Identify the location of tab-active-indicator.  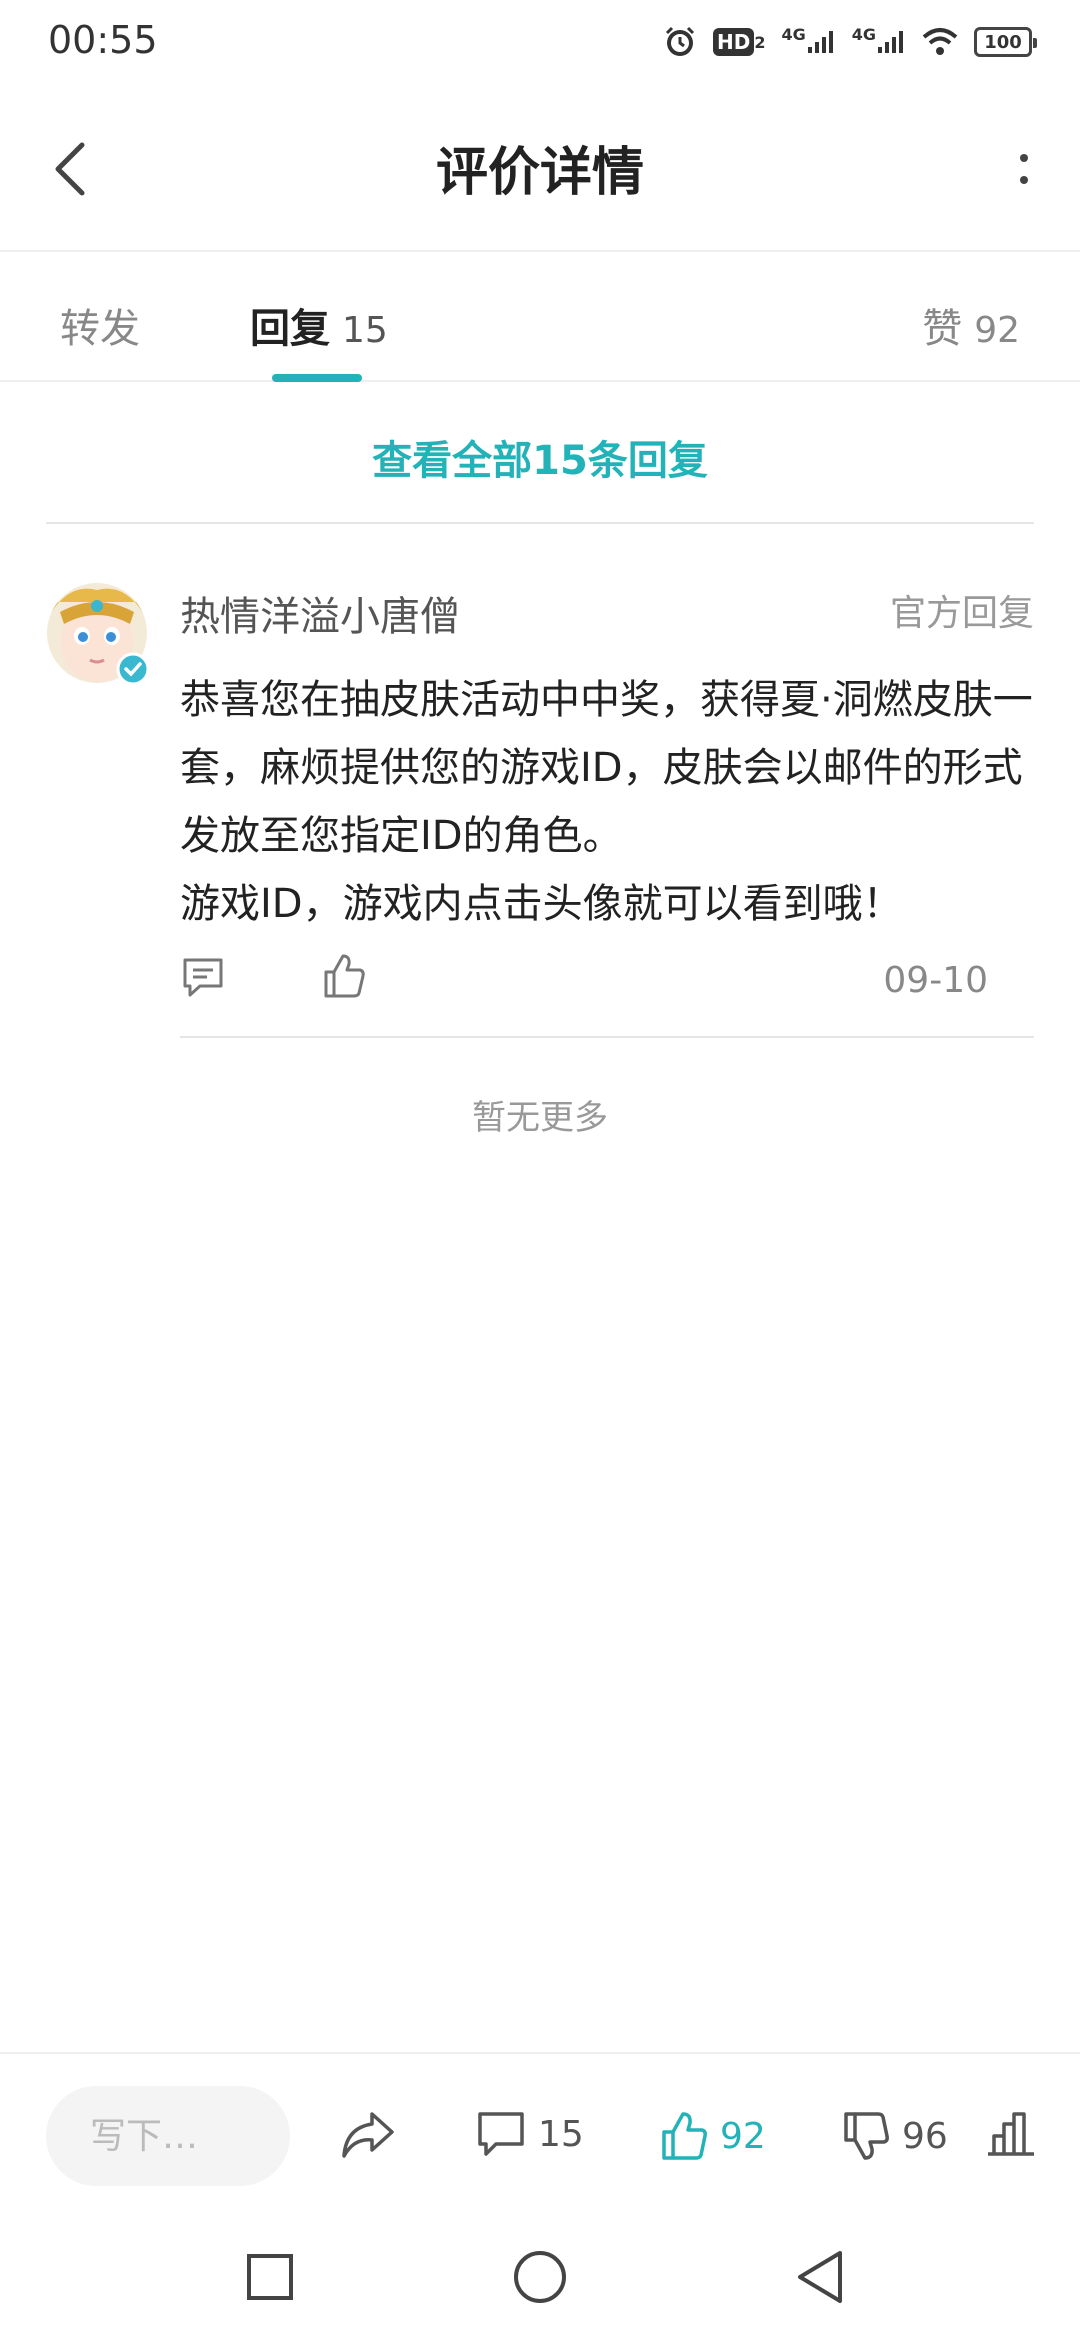
(317, 378).